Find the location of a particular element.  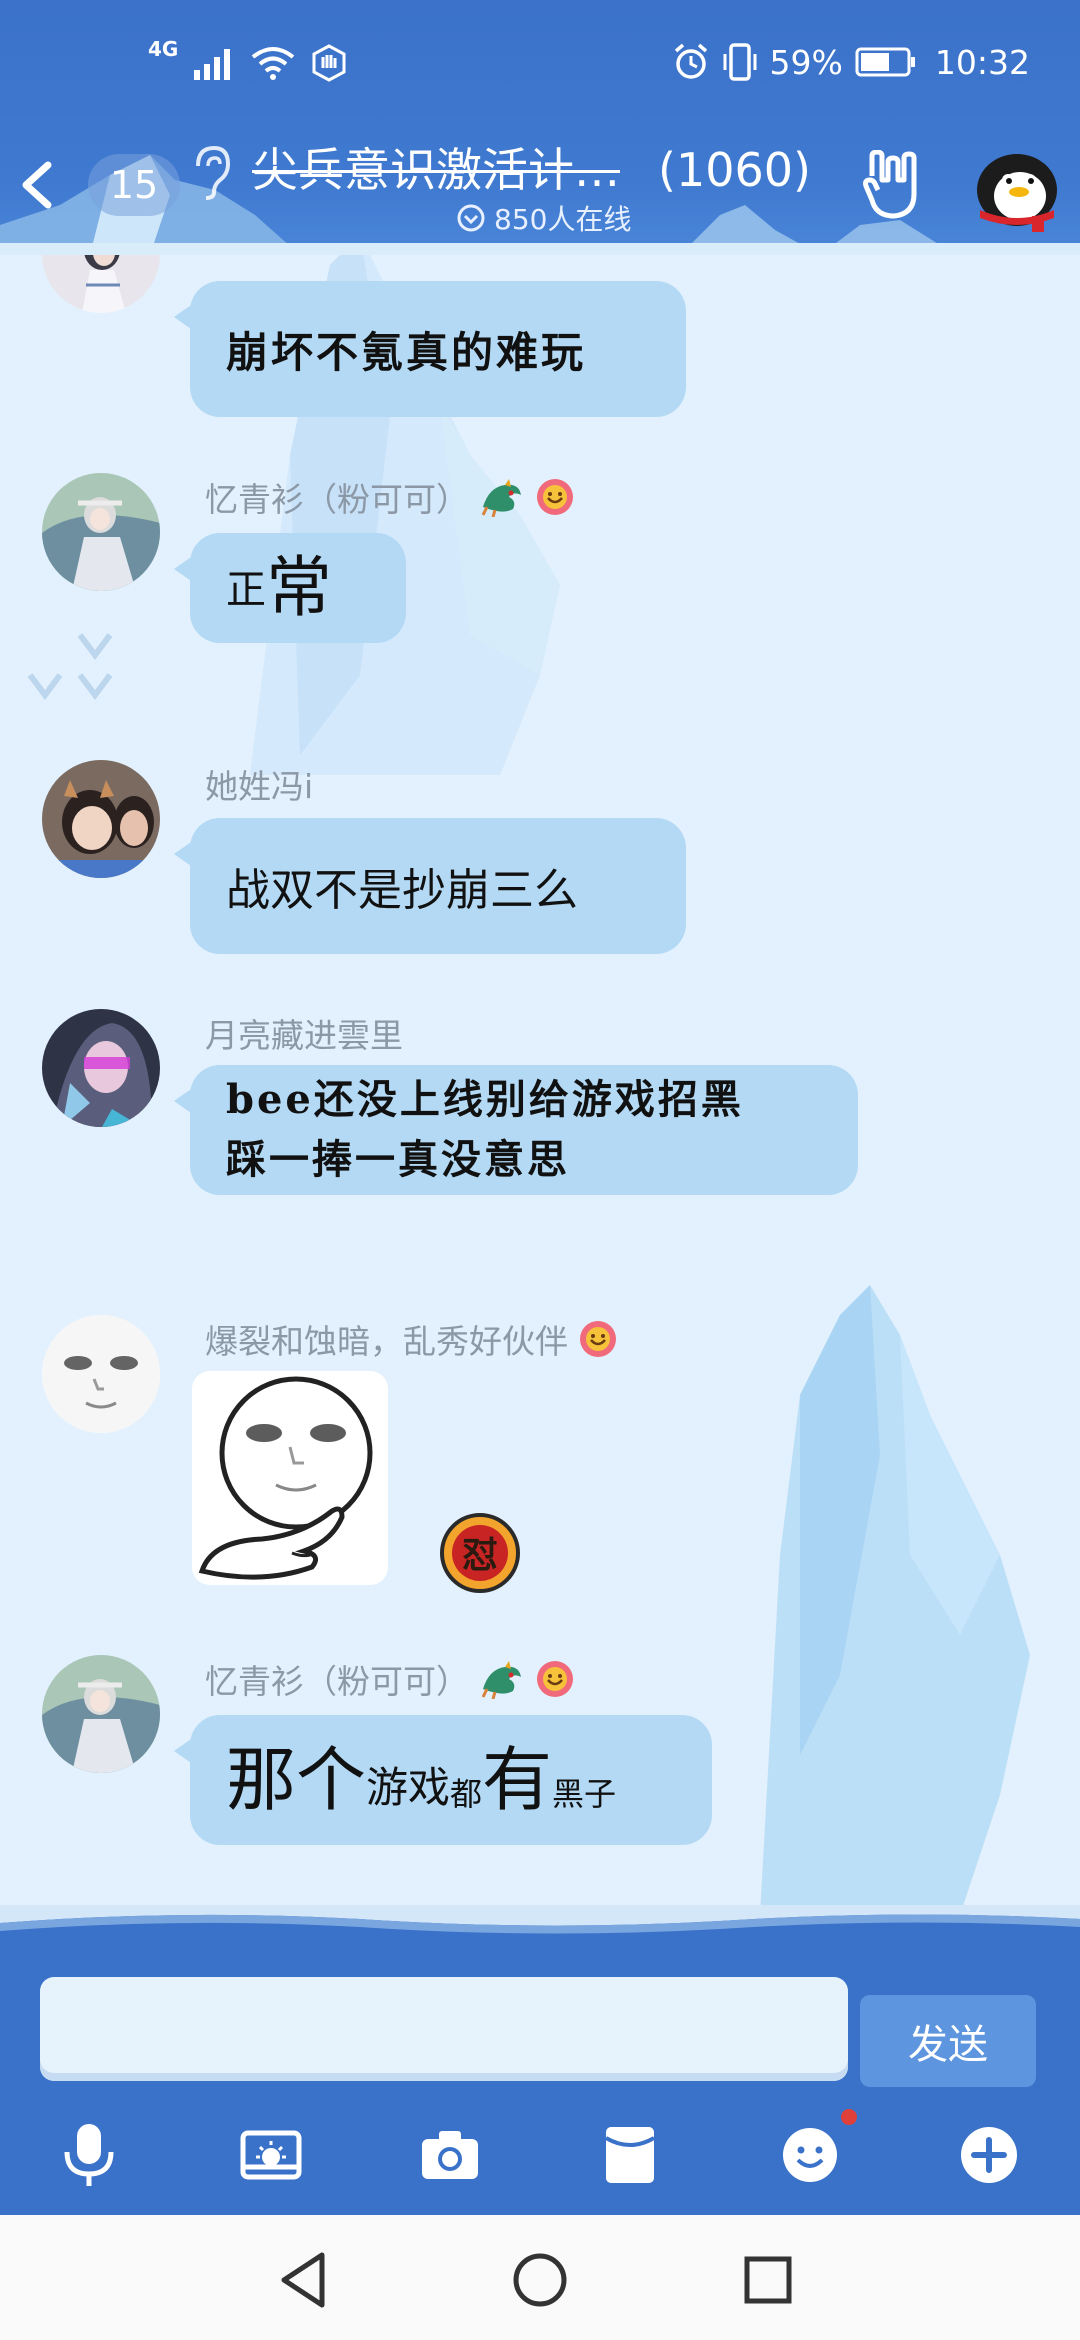

wave-divider is located at coordinates (540, 1919).